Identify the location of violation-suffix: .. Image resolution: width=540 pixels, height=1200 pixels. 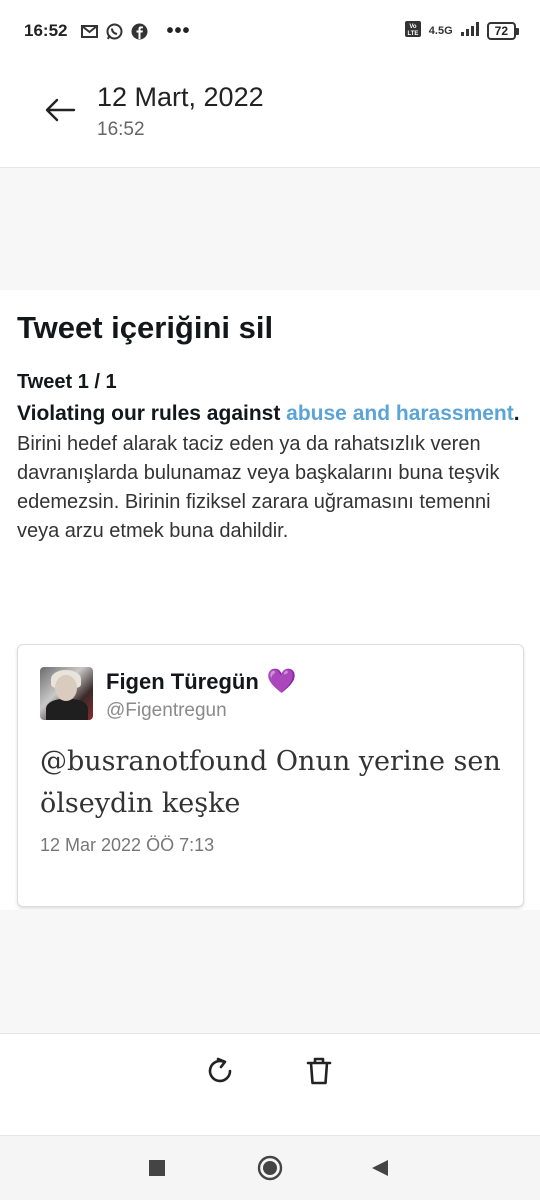
(516, 413).